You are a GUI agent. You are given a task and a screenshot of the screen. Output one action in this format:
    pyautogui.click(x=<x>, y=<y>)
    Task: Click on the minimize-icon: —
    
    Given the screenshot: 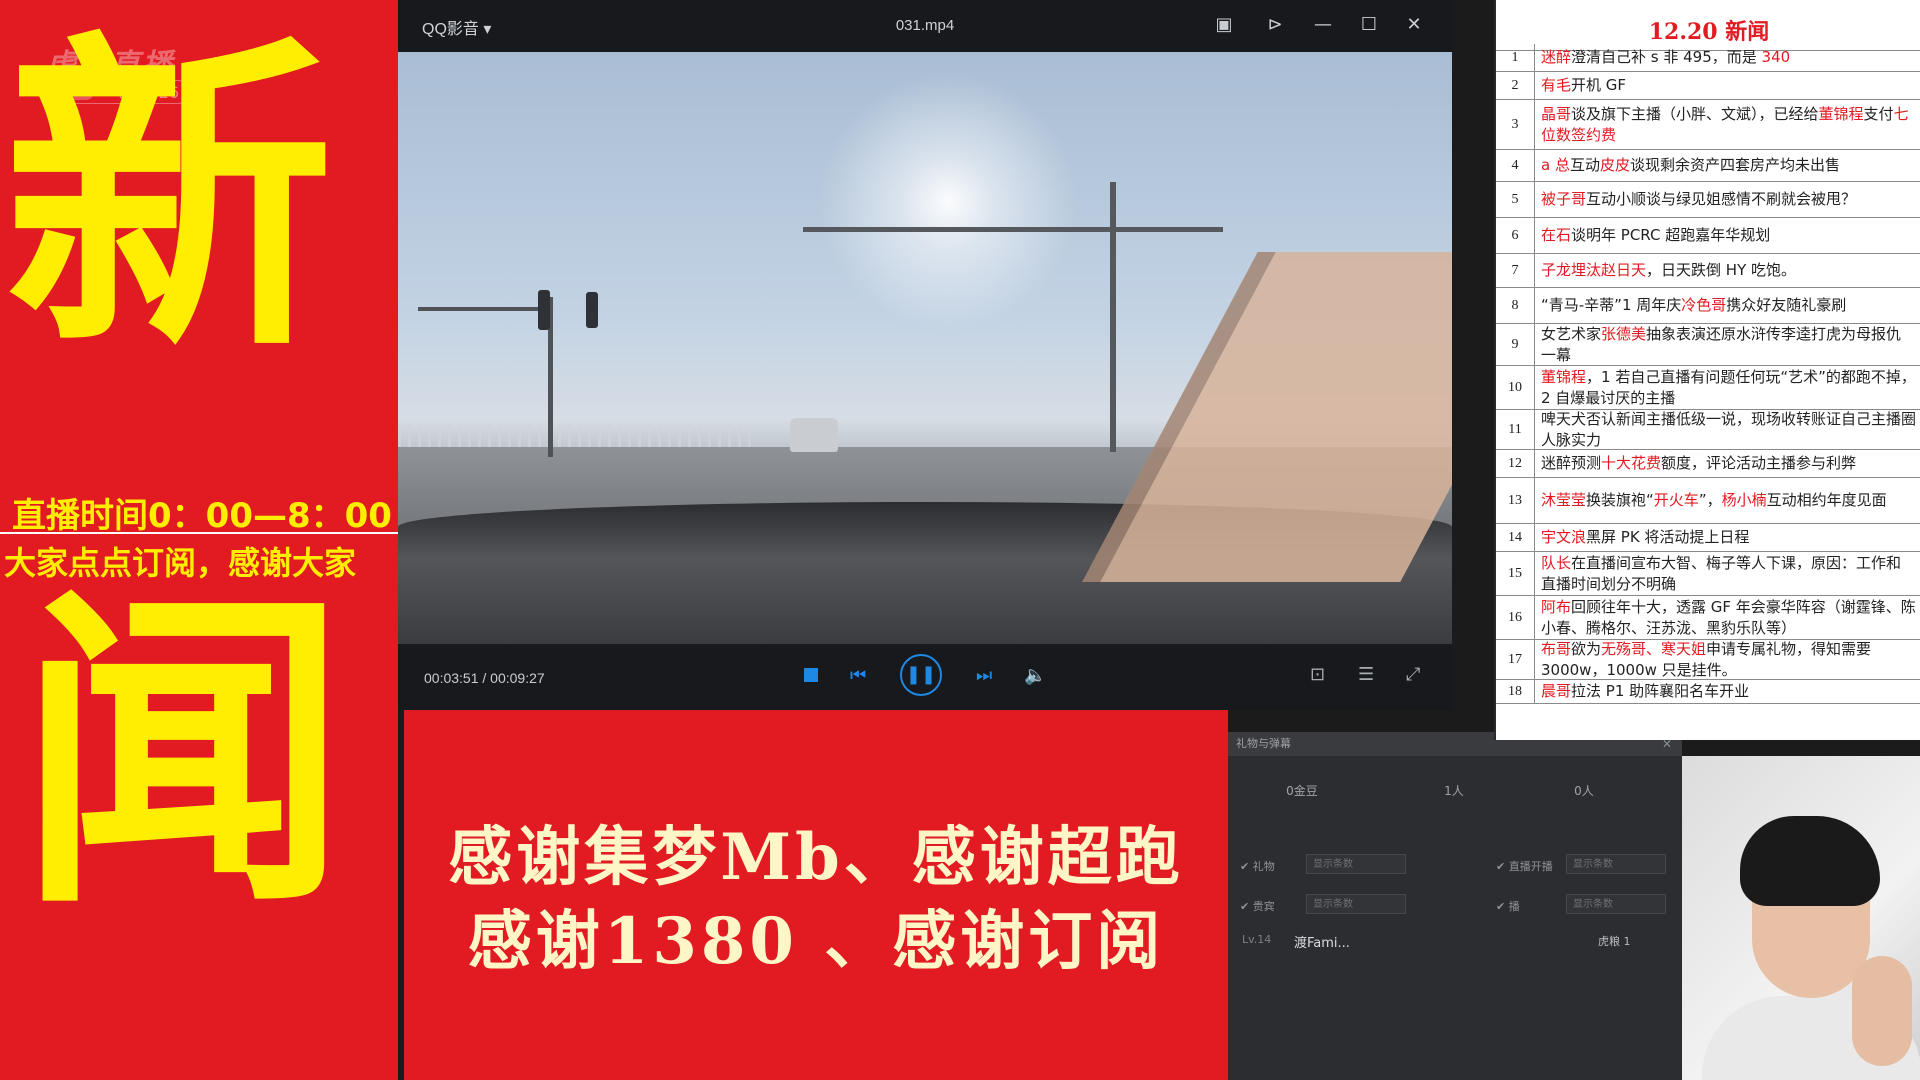 What is the action you would take?
    pyautogui.click(x=1323, y=25)
    